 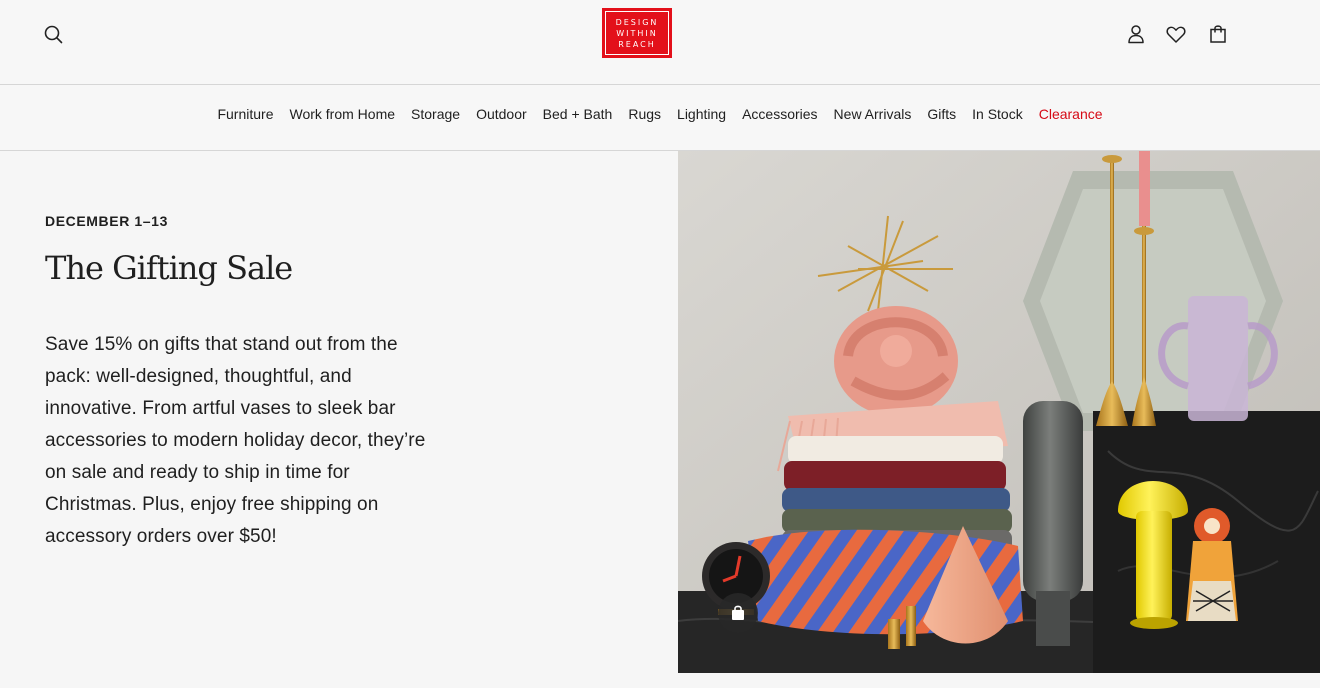 I want to click on search-icon, so click(x=53, y=34).